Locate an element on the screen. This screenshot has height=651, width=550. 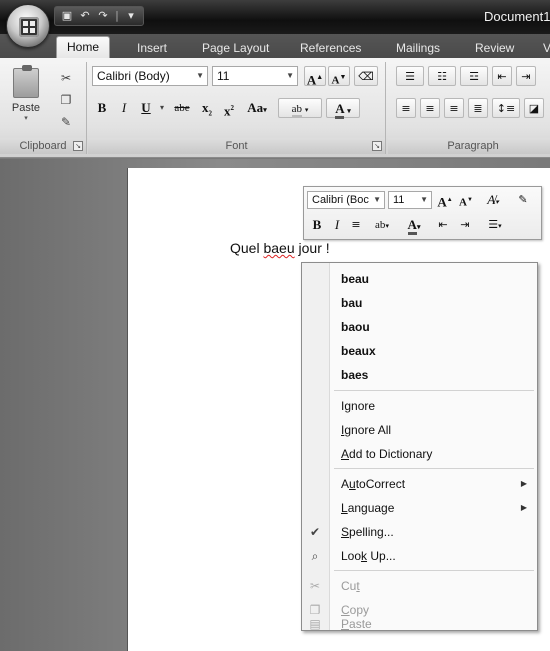
mini-font-size-combo: 11 ▼ is located at coordinates (410, 200).